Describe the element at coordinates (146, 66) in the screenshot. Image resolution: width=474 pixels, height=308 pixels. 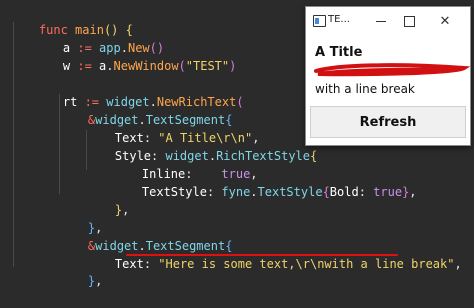
I see `fn-token: NewWindow` at that location.